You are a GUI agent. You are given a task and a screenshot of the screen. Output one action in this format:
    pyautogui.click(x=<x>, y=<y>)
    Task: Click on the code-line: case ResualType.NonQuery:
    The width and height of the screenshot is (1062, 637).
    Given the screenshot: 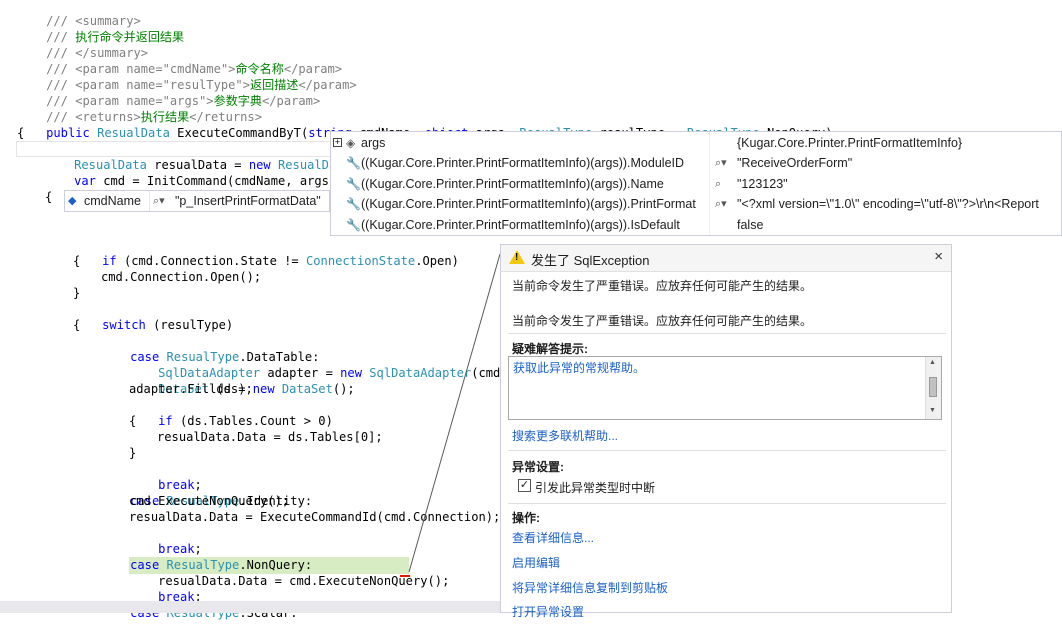 What is the action you would take?
    pyautogui.click(x=206, y=556)
    